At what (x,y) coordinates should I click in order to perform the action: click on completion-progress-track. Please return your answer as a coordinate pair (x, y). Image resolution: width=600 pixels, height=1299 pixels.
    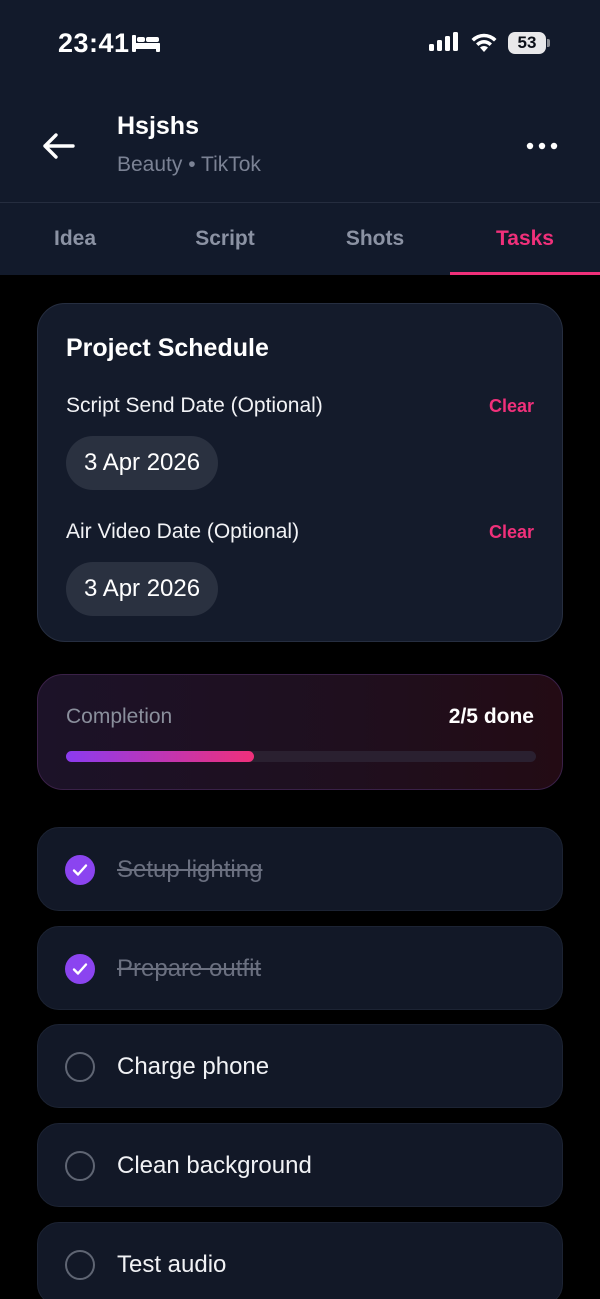
    Looking at the image, I should click on (301, 756).